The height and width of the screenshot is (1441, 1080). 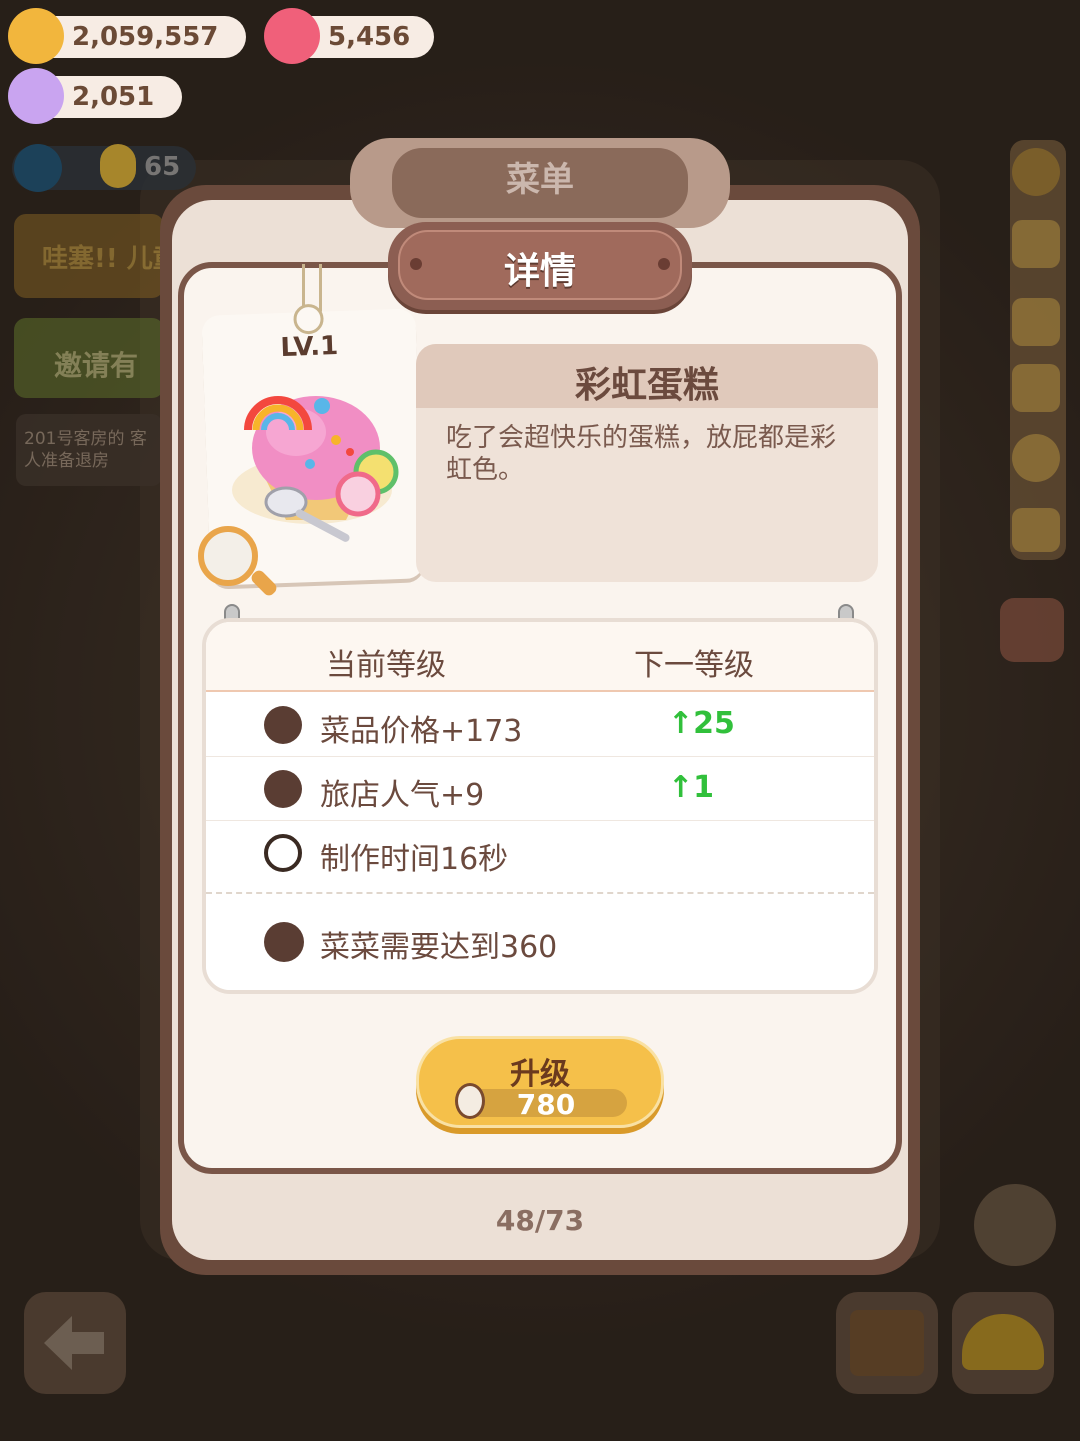 I want to click on item-level: LV.1, so click(x=309, y=347).